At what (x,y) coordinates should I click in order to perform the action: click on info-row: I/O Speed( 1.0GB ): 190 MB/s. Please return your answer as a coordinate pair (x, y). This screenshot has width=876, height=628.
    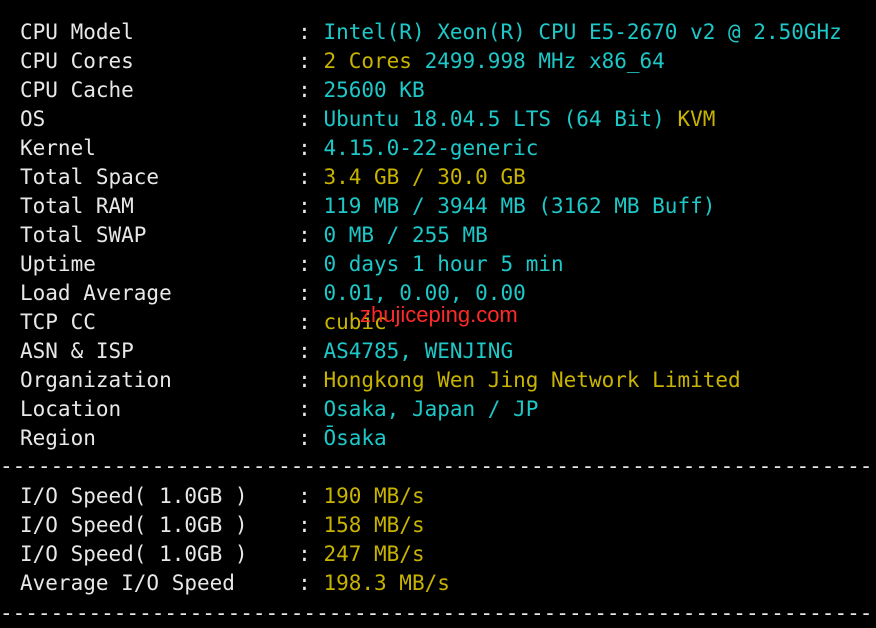
    Looking at the image, I should click on (431, 496).